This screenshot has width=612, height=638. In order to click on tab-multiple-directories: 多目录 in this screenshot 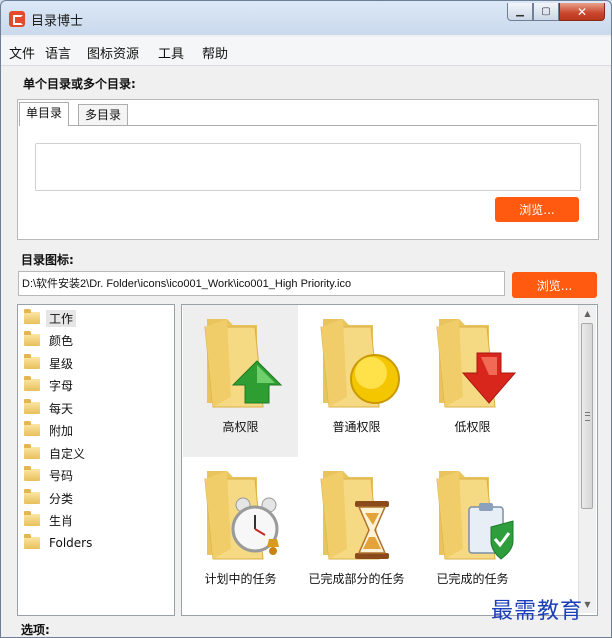, I will do `click(103, 115)`.